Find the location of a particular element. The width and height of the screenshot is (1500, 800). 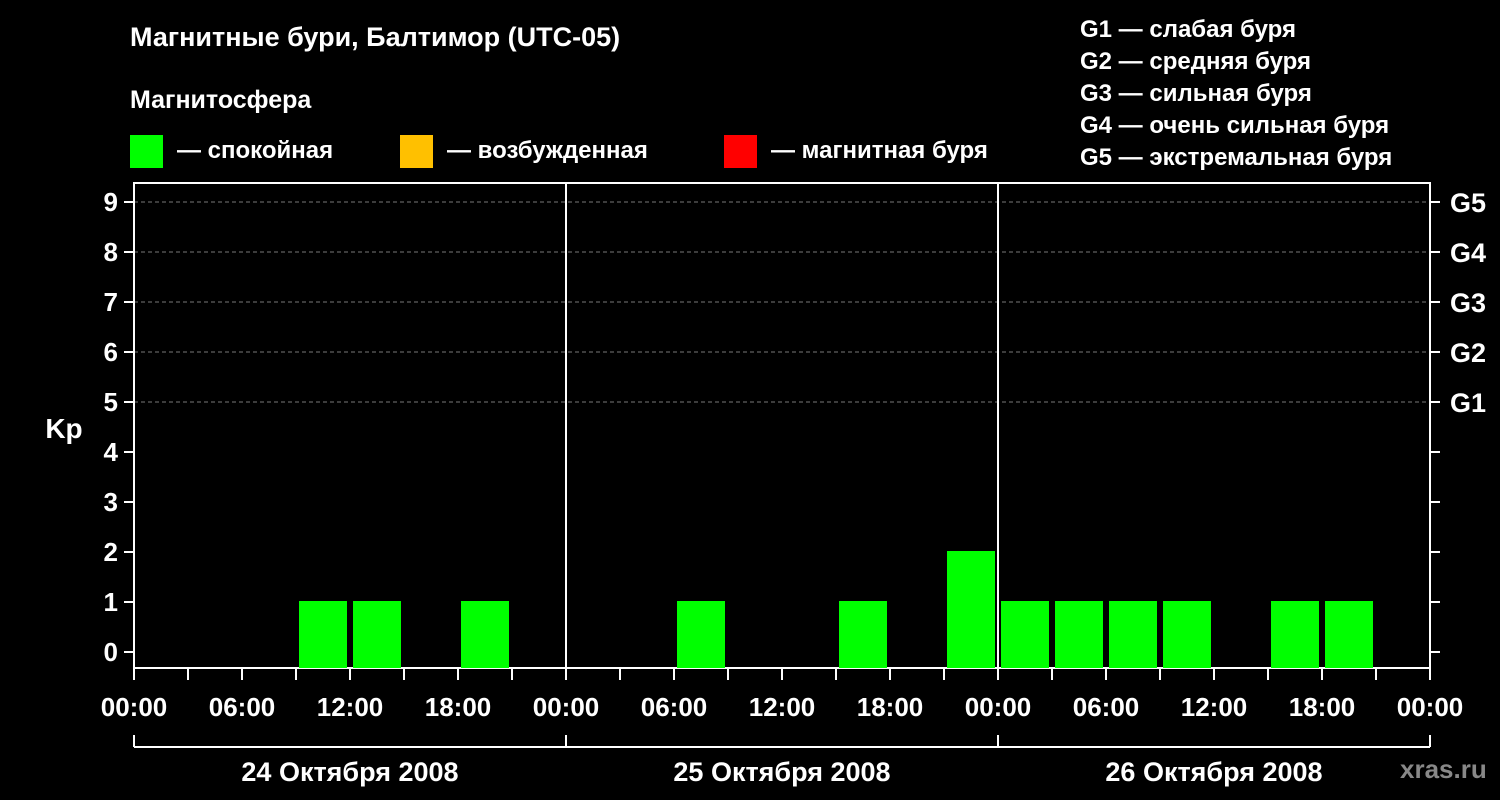

g-level-label: G2 is located at coordinates (1468, 353).